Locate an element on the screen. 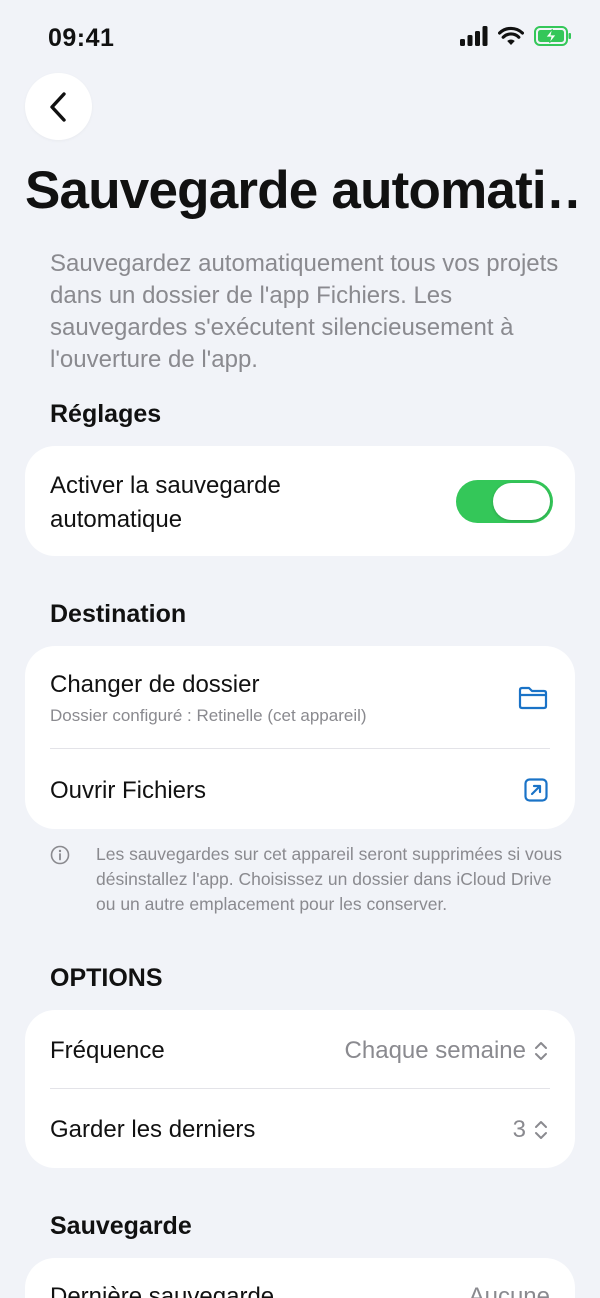 This screenshot has height=1298, width=600. backup-card: Dernière sauvegarde Aucune is located at coordinates (300, 1278).